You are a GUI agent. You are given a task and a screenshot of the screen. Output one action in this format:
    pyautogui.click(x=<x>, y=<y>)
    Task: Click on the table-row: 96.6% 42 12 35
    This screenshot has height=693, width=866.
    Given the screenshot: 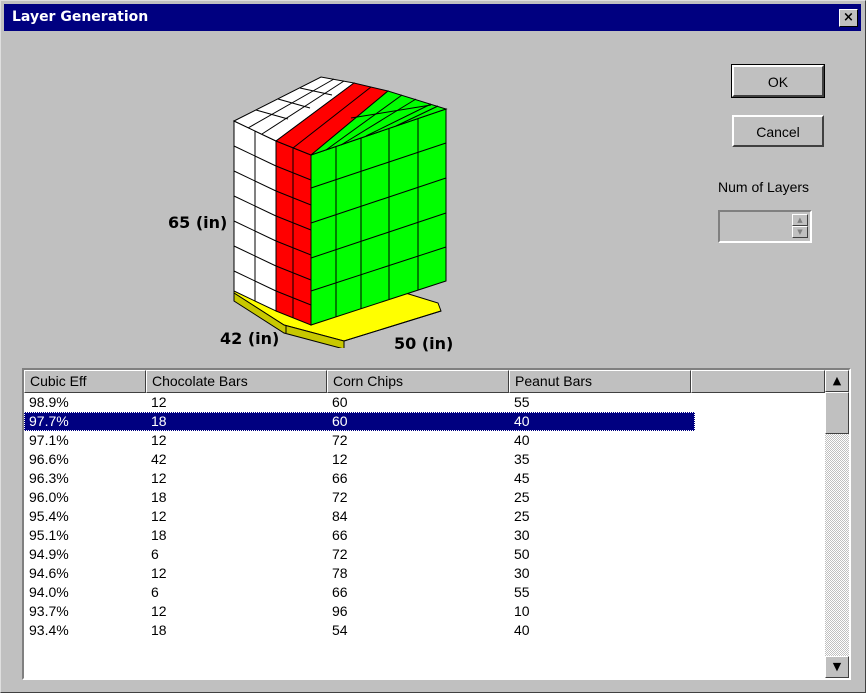 What is the action you would take?
    pyautogui.click(x=359, y=459)
    